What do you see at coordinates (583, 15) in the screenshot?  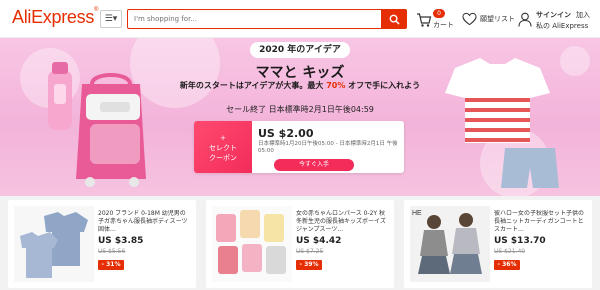 I see `join-link: 加入` at bounding box center [583, 15].